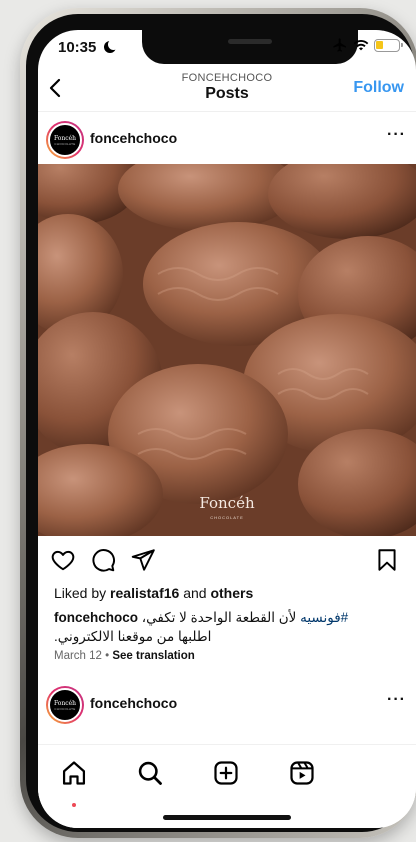  I want to click on next-post-username: foncehchoco, so click(133, 703).